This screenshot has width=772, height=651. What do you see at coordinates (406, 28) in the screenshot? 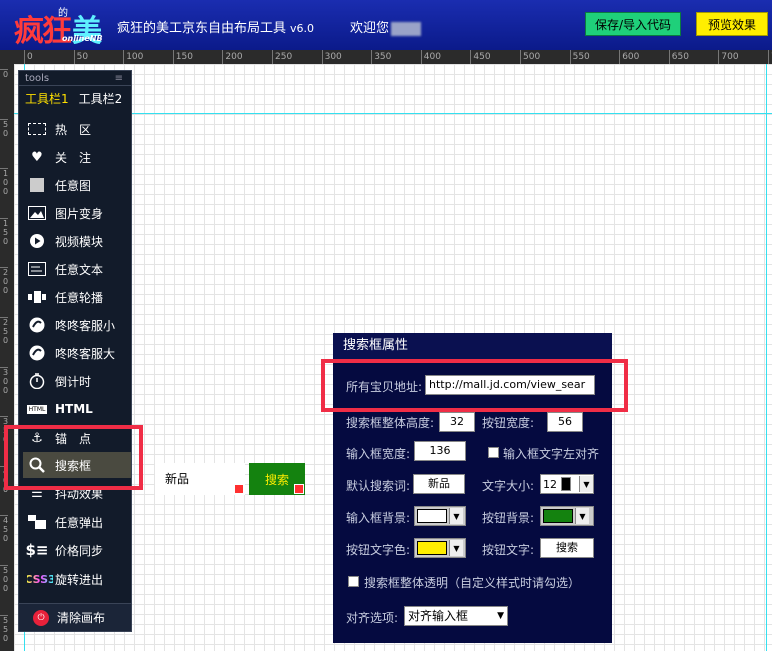
I see `username-redacted` at bounding box center [406, 28].